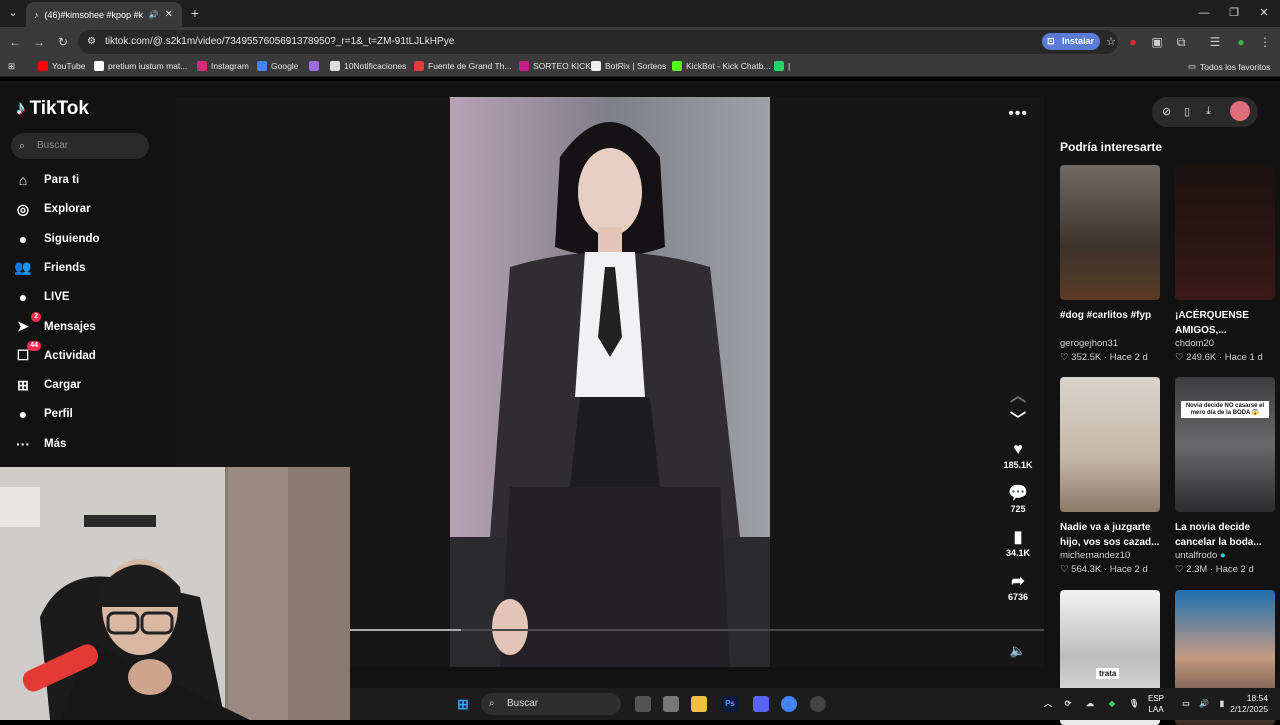 This screenshot has width=1280, height=725. Describe the element at coordinates (42, 297) in the screenshot. I see `sidebar-item-live: ● LIVE` at that location.